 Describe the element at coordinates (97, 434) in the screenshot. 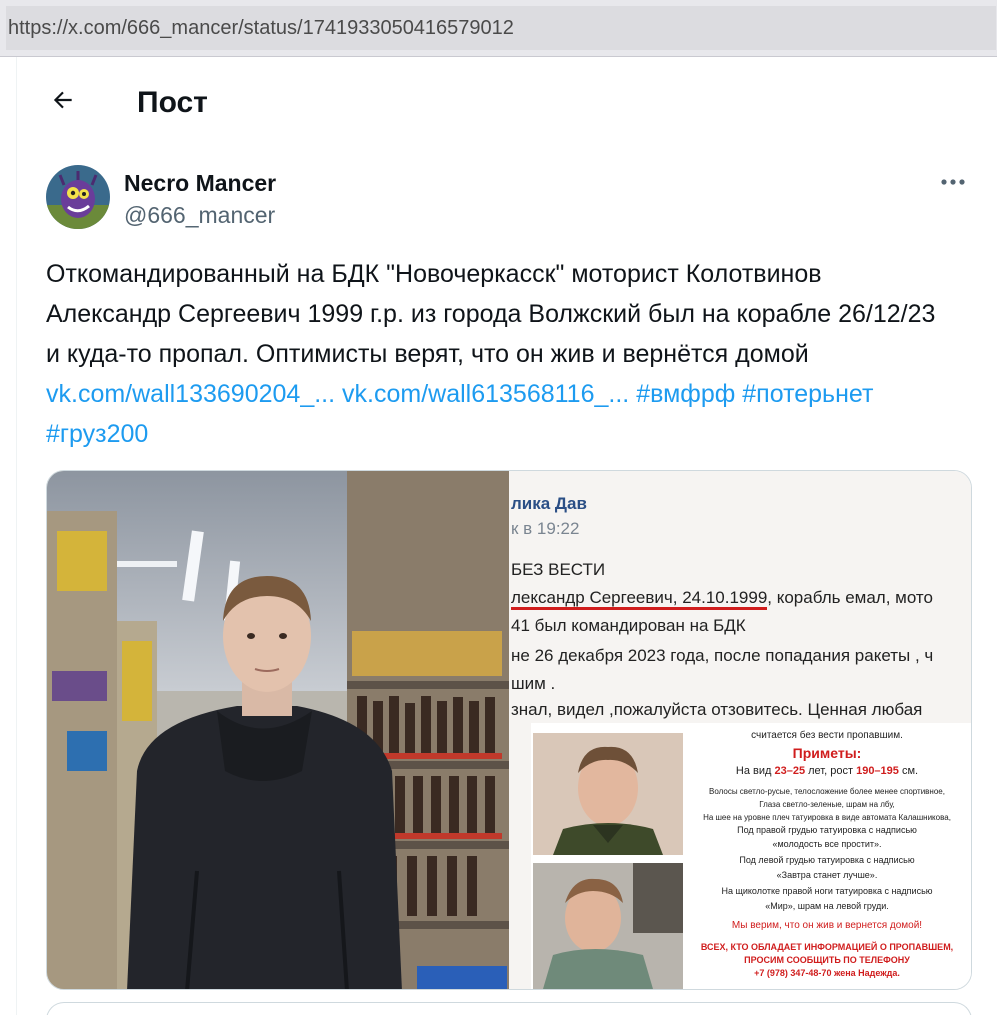

I see `hashtag-gruz200: #груз200` at that location.